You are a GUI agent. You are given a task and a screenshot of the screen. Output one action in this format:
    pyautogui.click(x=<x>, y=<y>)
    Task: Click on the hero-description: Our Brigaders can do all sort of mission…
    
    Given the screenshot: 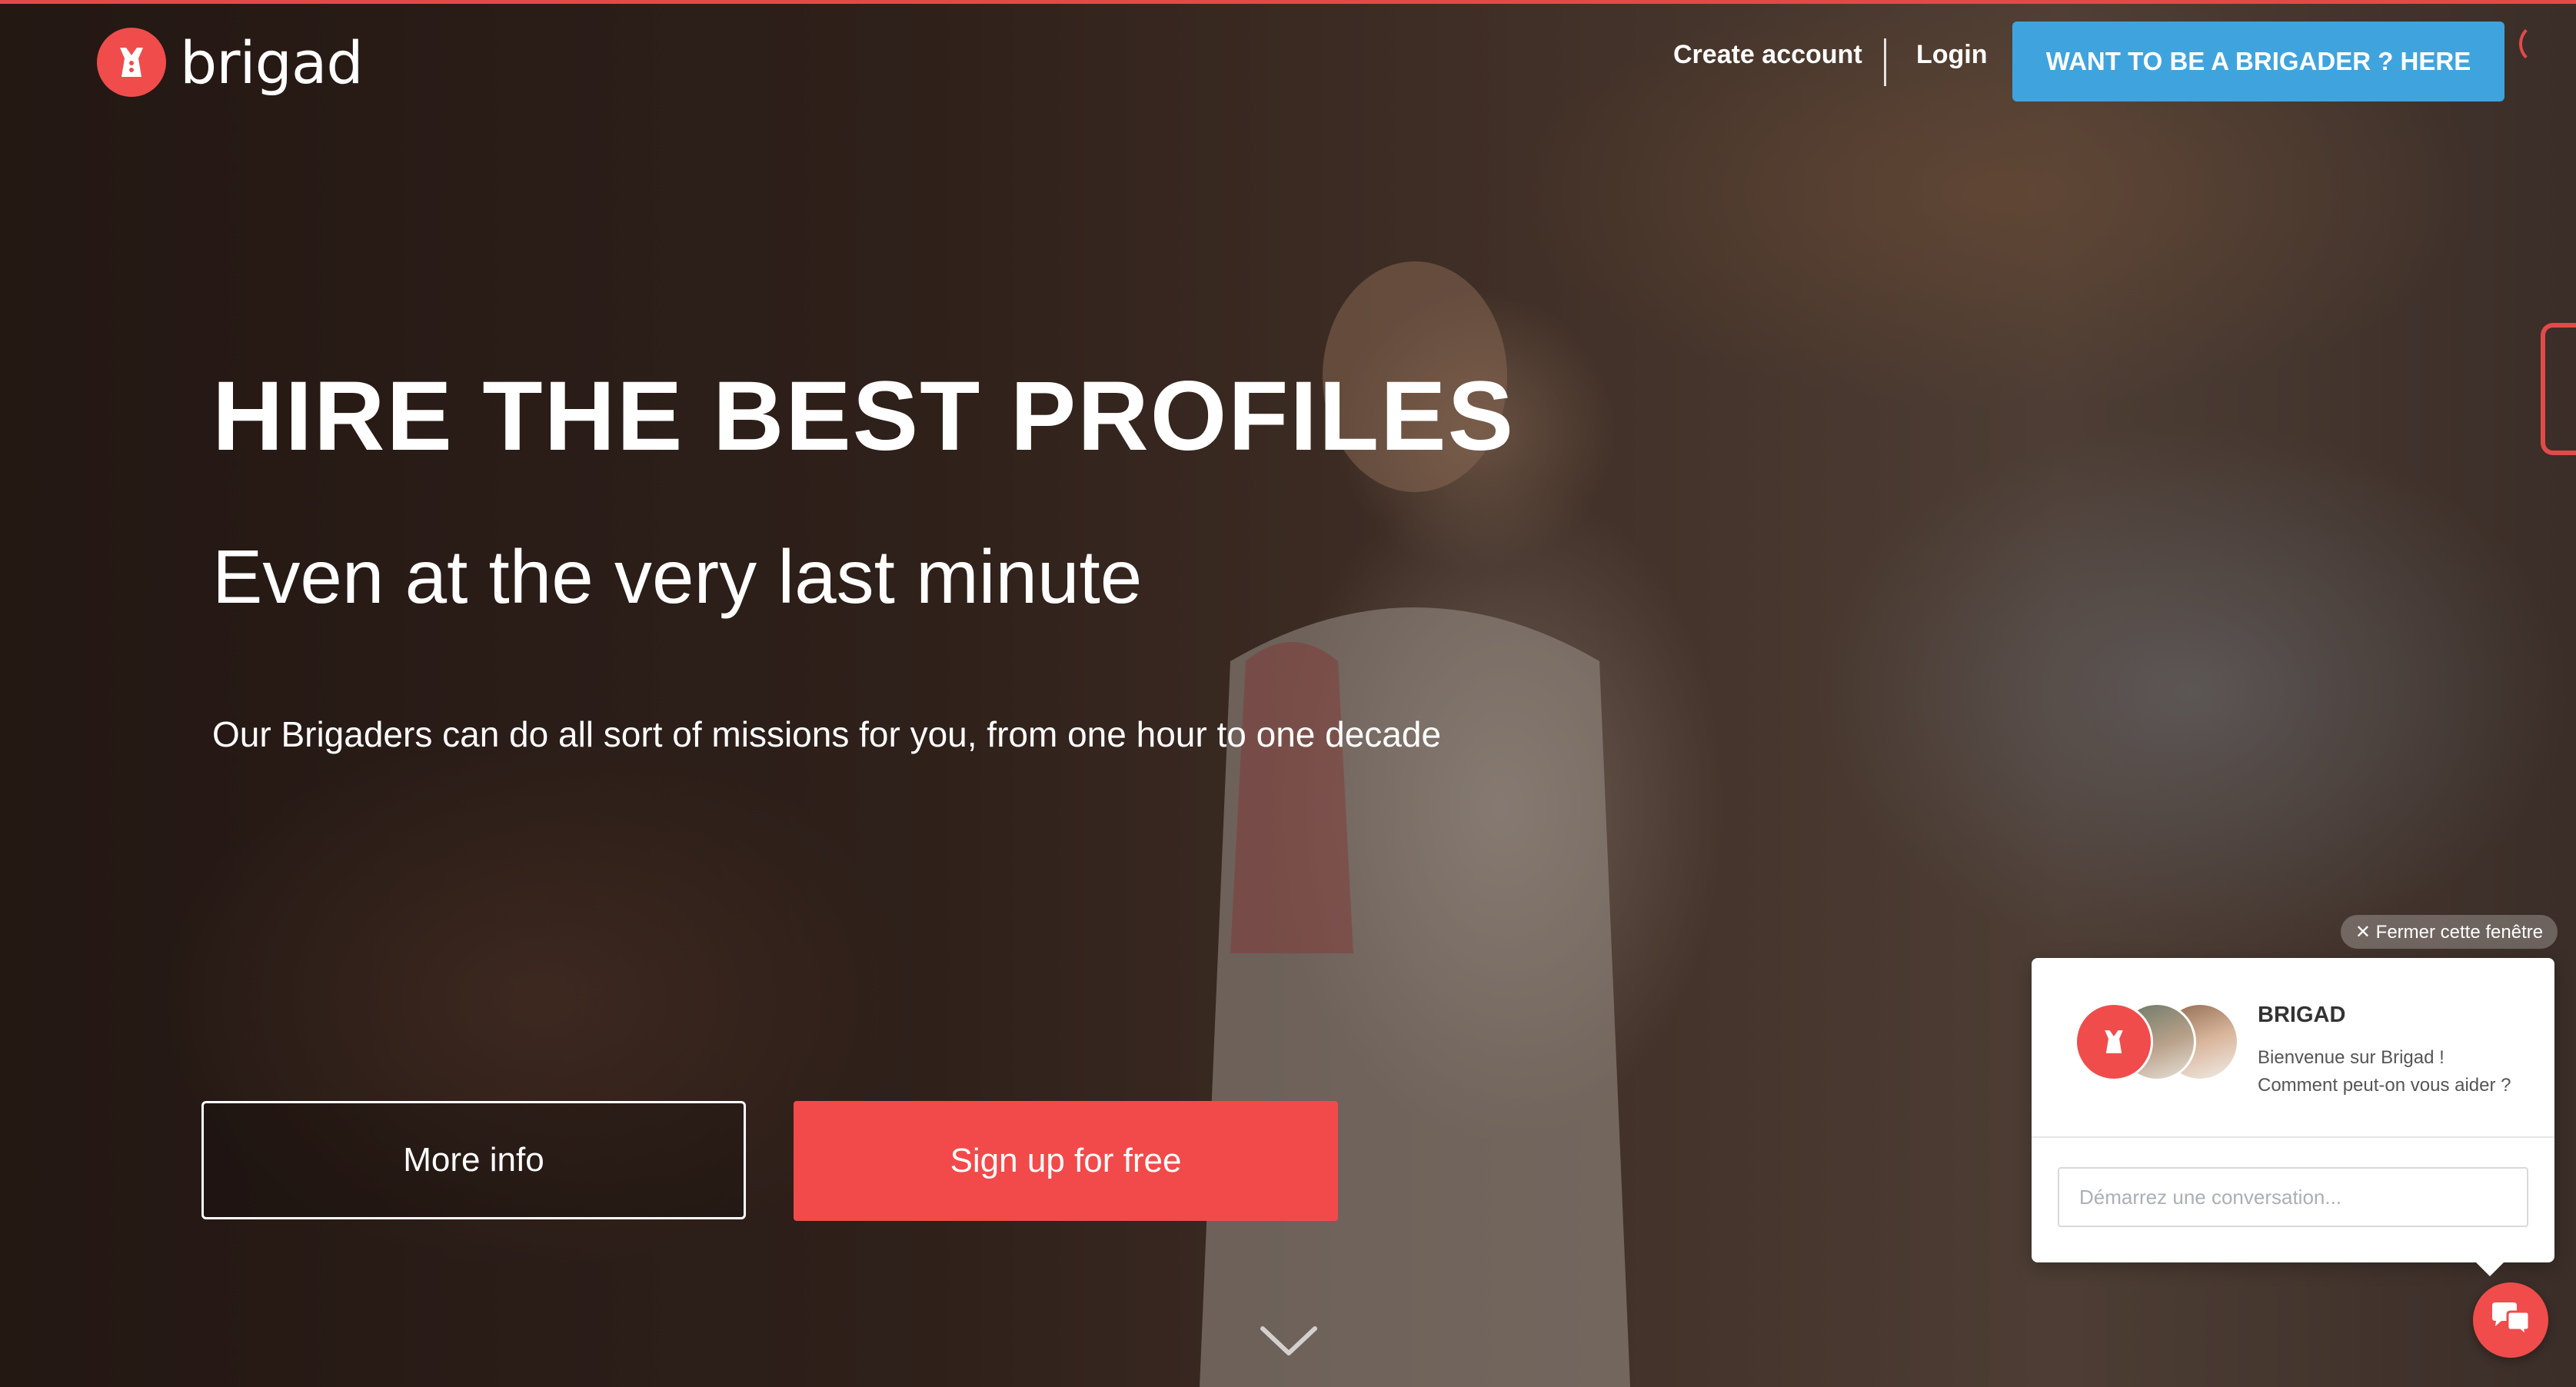 What is the action you would take?
    pyautogui.click(x=827, y=734)
    